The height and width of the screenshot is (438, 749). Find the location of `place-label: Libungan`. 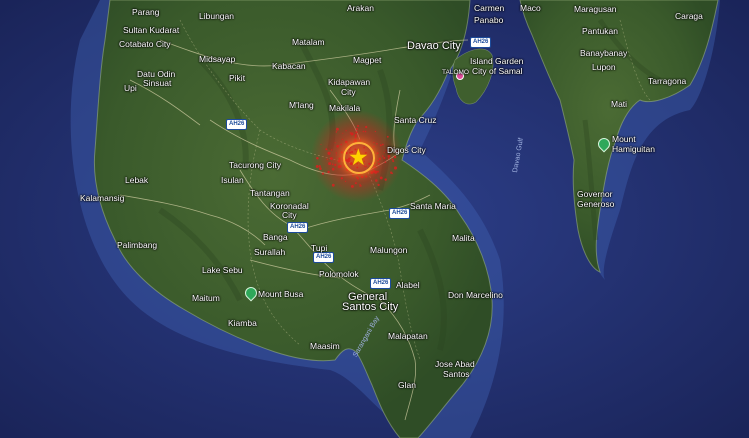

place-label: Libungan is located at coordinates (216, 16).